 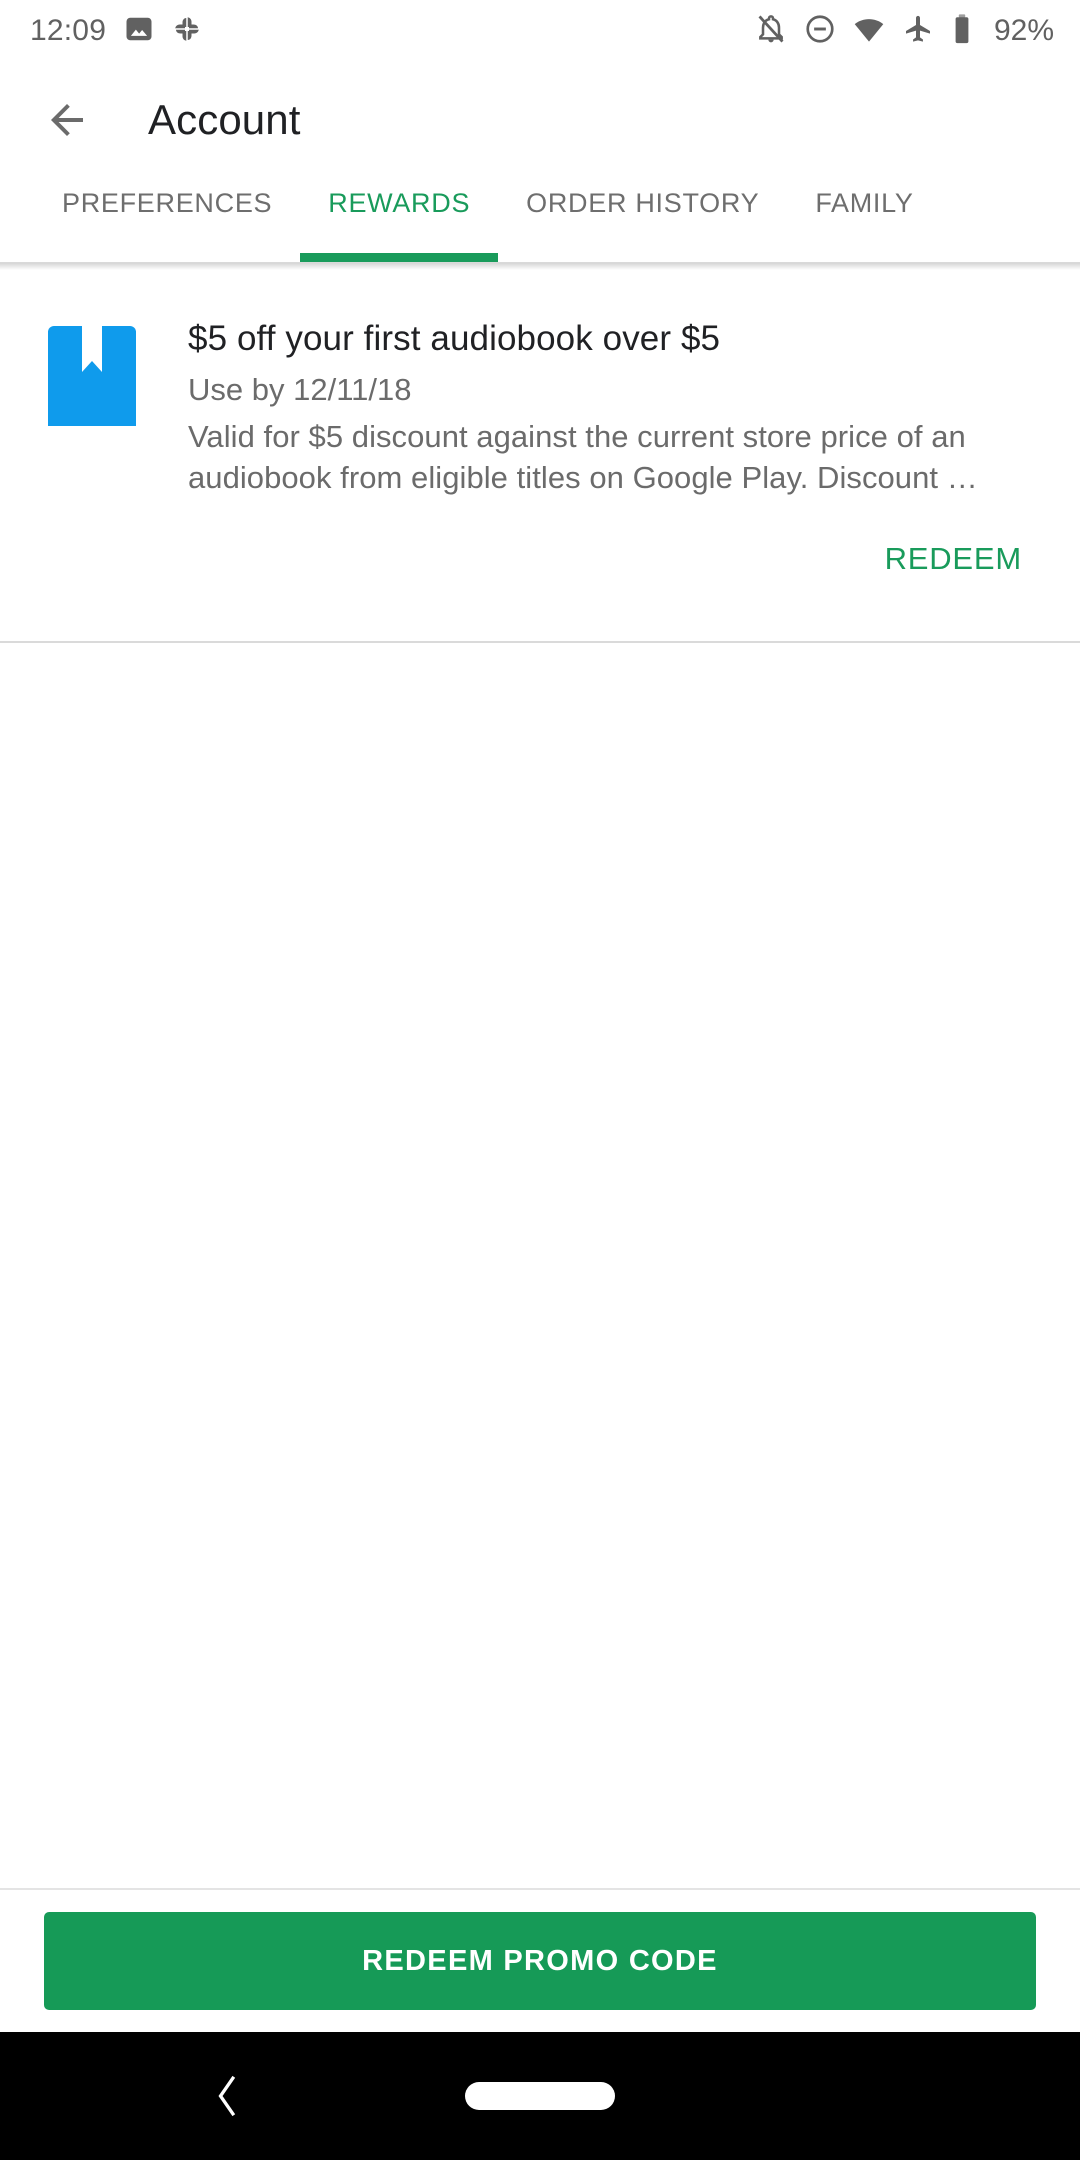 What do you see at coordinates (540, 266) in the screenshot?
I see `tab-bar-shadow` at bounding box center [540, 266].